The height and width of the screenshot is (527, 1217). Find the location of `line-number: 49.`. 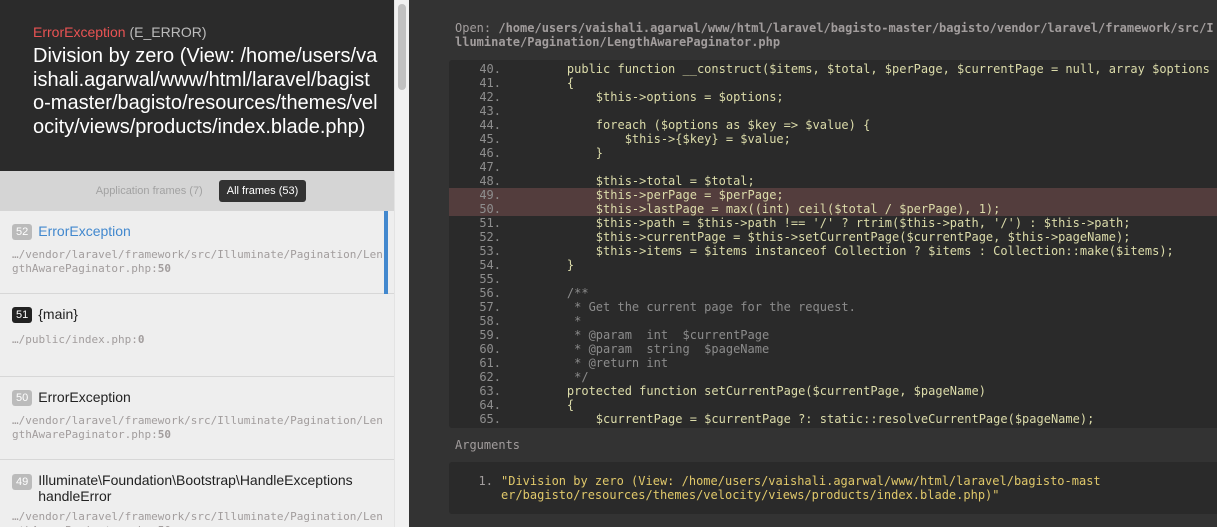

line-number: 49. is located at coordinates (490, 195).